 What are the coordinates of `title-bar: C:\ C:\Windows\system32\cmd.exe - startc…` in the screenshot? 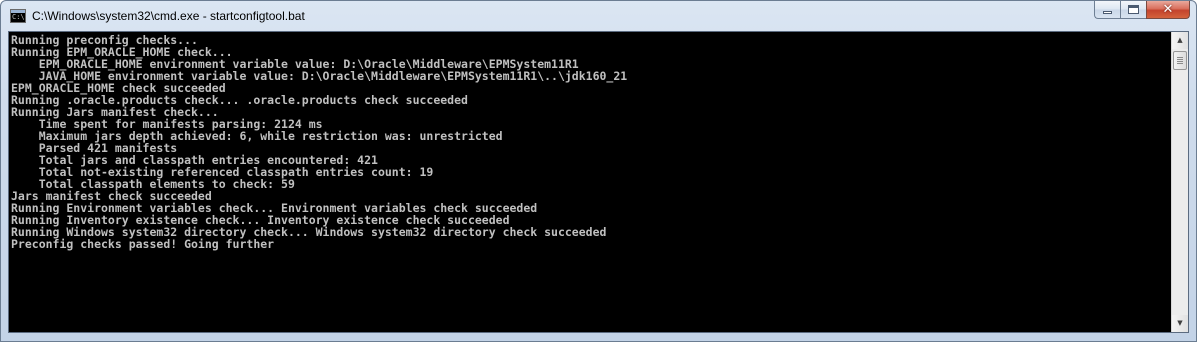 It's located at (598, 16).